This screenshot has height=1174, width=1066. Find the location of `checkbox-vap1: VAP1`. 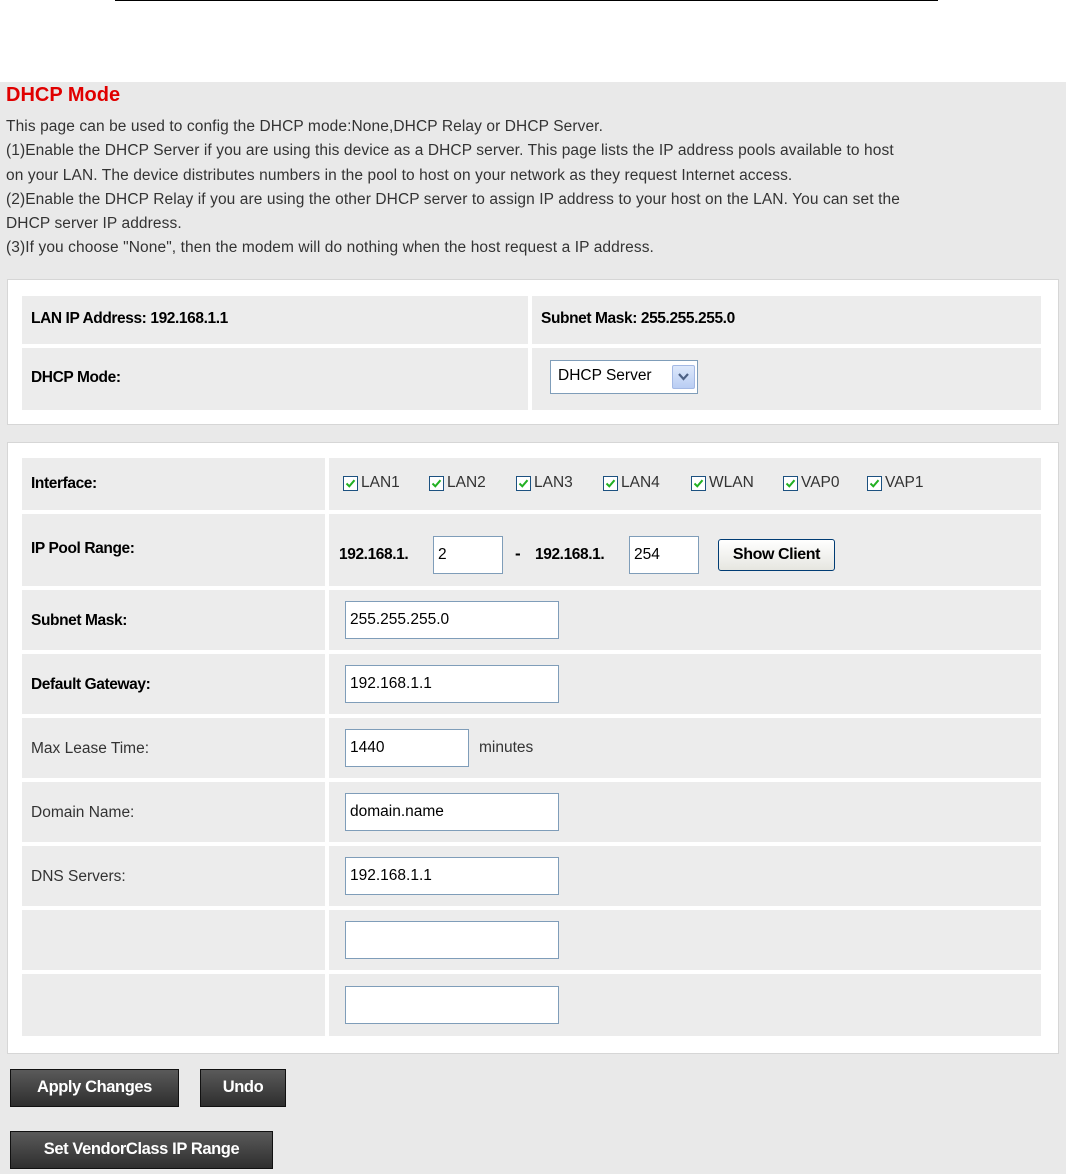

checkbox-vap1: VAP1 is located at coordinates (895, 483).